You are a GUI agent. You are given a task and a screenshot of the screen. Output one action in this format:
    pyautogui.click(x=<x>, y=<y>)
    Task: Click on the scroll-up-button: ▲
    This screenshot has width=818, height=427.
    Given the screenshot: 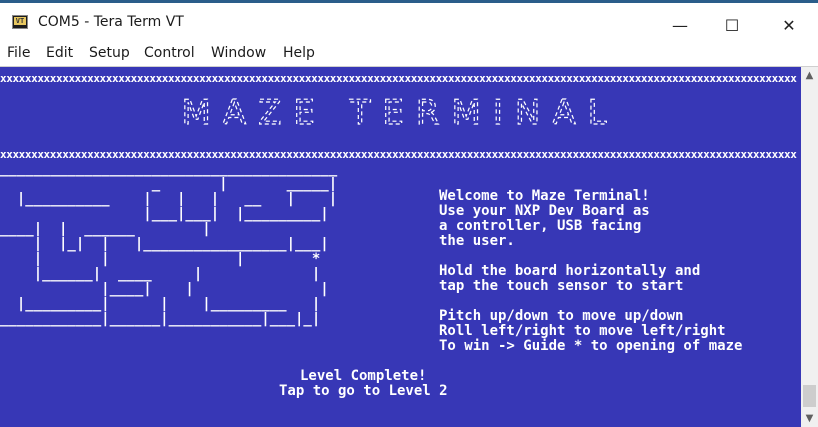 What is the action you would take?
    pyautogui.click(x=809, y=75)
    